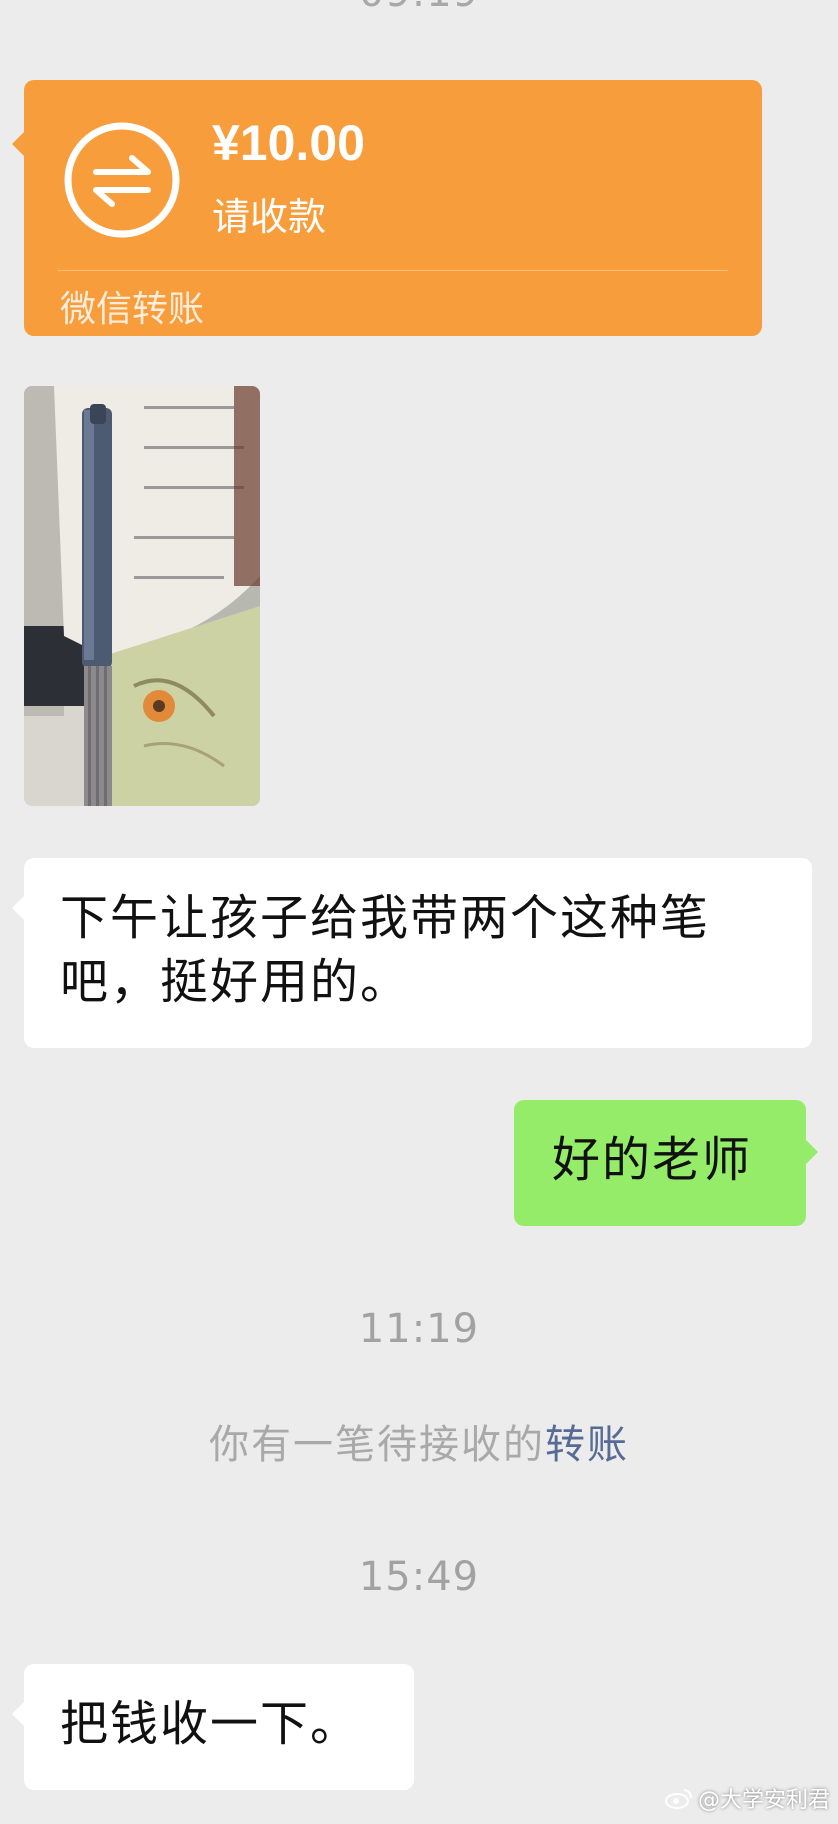  What do you see at coordinates (210, 1724) in the screenshot?
I see `message-text: 把钱收一下。` at bounding box center [210, 1724].